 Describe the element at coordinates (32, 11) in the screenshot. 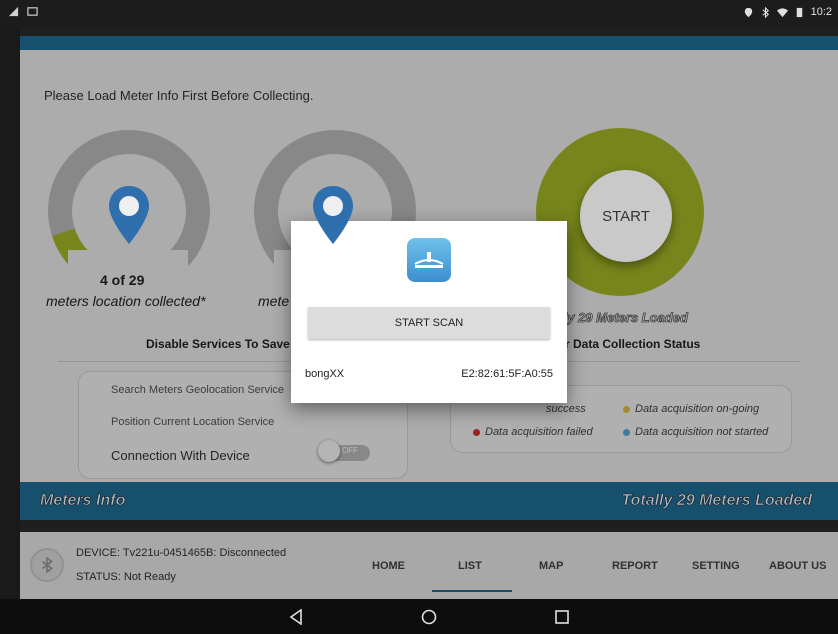

I see `image-icon` at that location.